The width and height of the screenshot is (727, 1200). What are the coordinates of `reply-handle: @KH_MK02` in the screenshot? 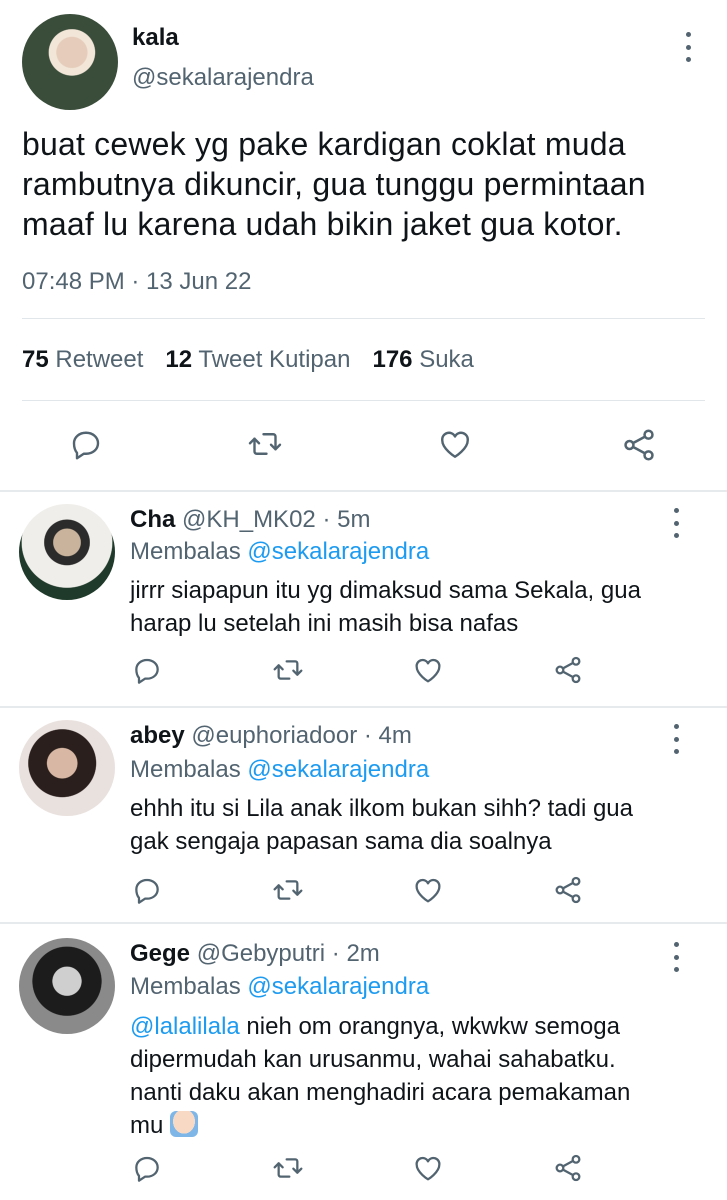 It's located at (249, 519).